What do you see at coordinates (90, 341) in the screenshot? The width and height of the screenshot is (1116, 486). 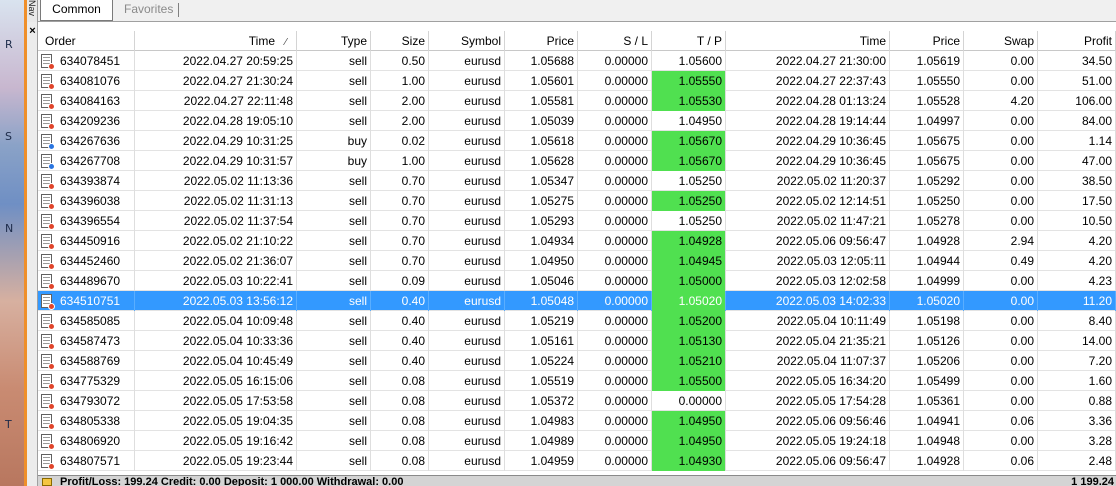 I see `order-number: 634587473` at bounding box center [90, 341].